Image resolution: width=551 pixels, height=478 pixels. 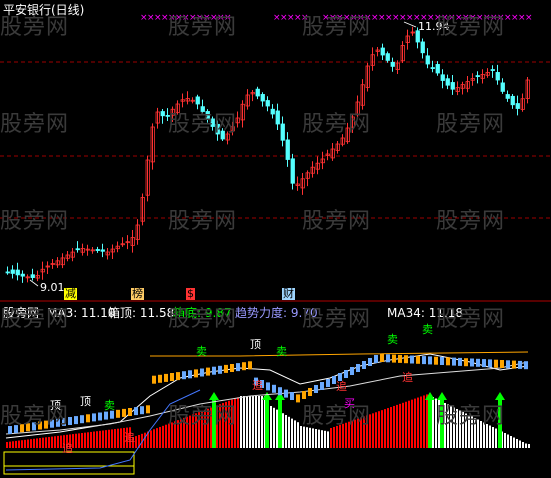 What do you see at coordinates (137, 294) in the screenshot?
I see `signal-tag-2: 榜` at bounding box center [137, 294].